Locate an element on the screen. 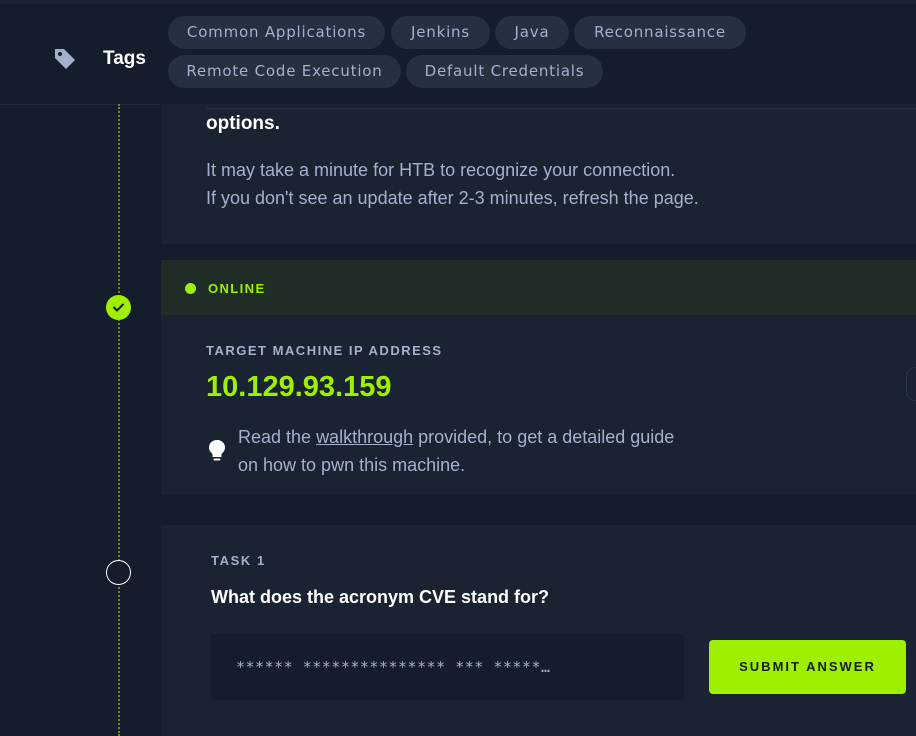 Image resolution: width=916 pixels, height=736 pixels. tag-default-credentials: Default Credentials is located at coordinates (504, 71).